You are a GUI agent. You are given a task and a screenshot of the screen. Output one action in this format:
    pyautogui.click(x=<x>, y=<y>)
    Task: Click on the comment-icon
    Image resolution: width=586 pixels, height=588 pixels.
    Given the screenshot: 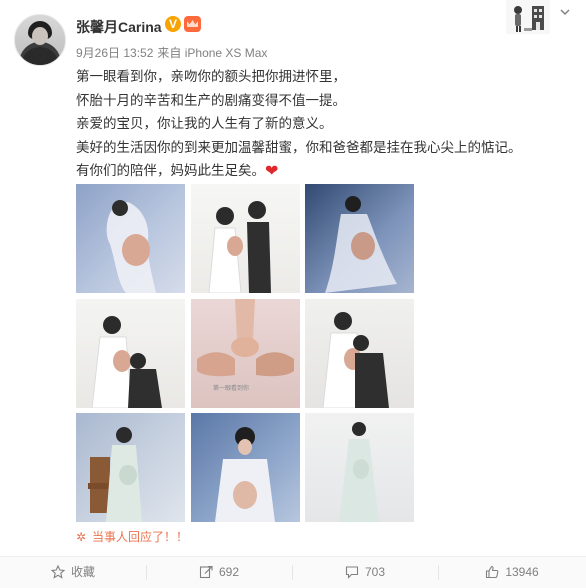 What is the action you would take?
    pyautogui.click(x=352, y=572)
    